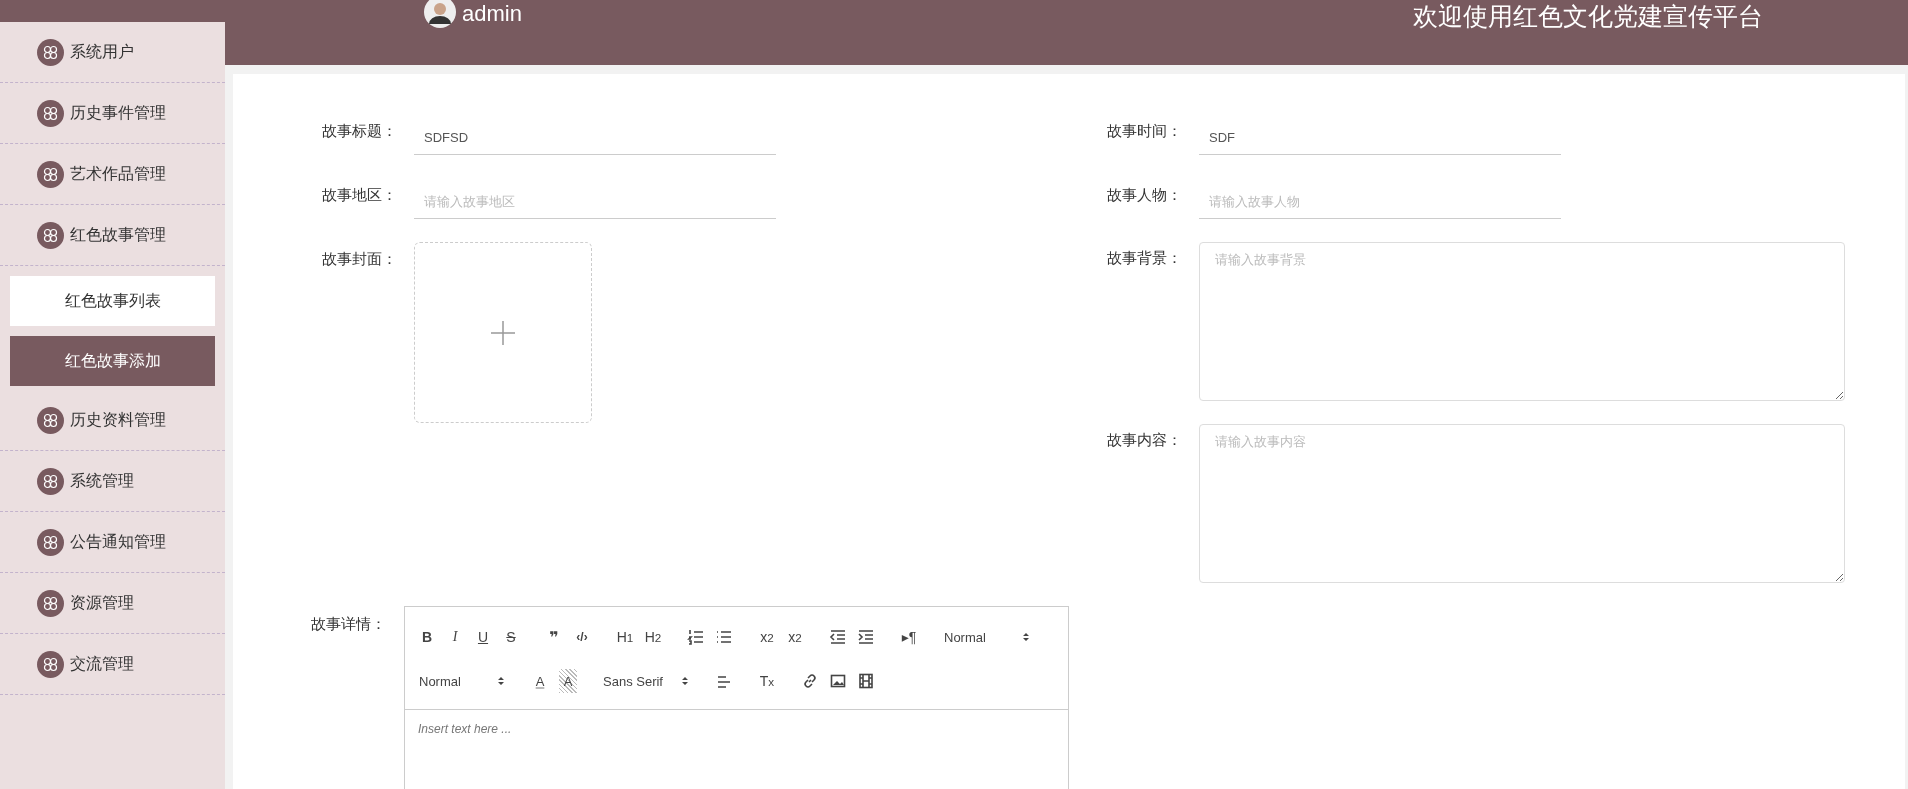  What do you see at coordinates (568, 681) in the screenshot?
I see `highlight-button: A` at bounding box center [568, 681].